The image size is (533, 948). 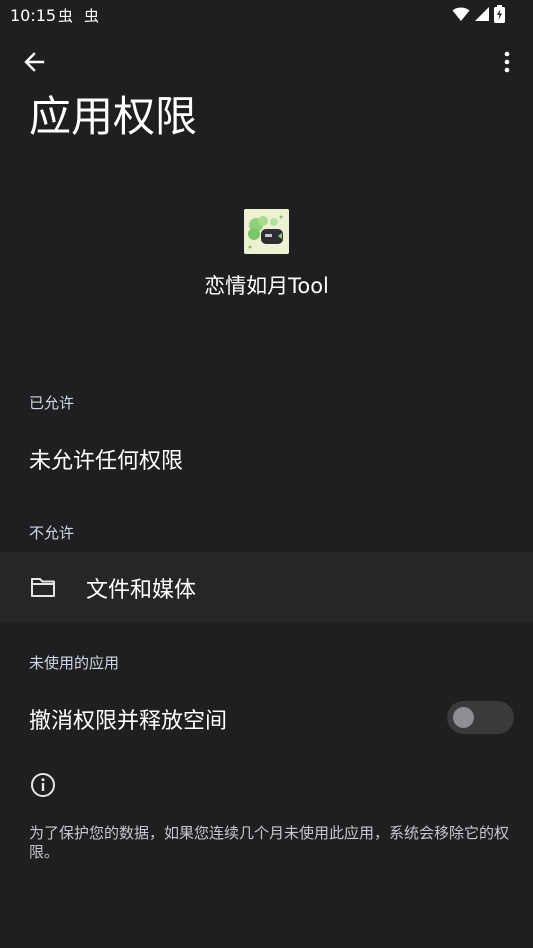 What do you see at coordinates (113, 116) in the screenshot?
I see `page-title: 应用权限` at bounding box center [113, 116].